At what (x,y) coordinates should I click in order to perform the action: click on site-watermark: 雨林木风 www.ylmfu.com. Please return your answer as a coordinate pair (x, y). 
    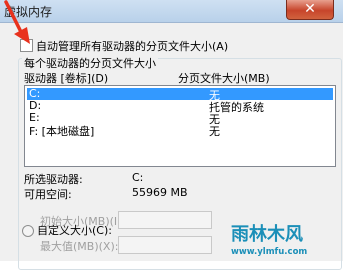
    Looking at the image, I should click on (285, 236).